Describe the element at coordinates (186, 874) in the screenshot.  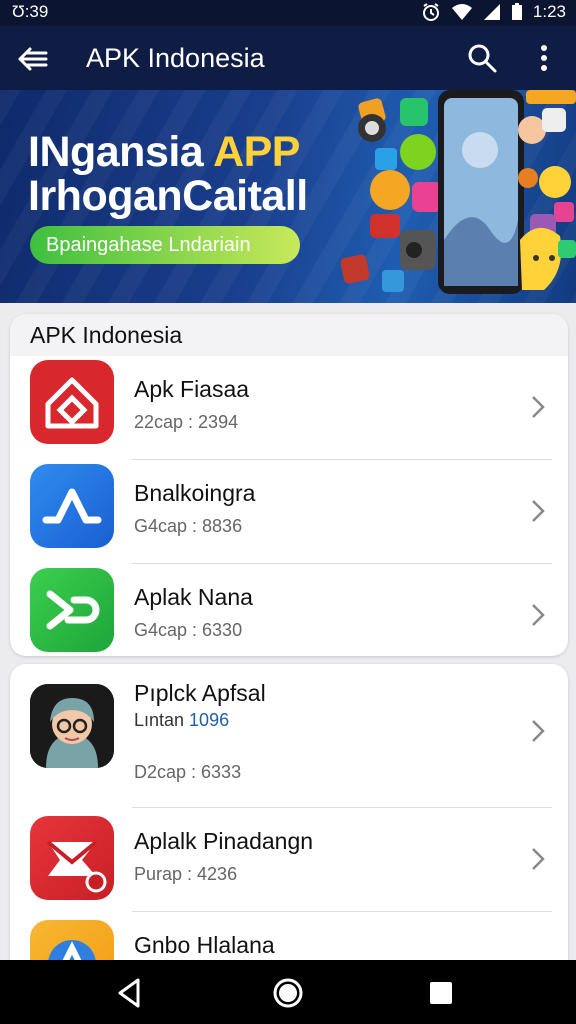
I see `app-meta: Purap : 4236` at that location.